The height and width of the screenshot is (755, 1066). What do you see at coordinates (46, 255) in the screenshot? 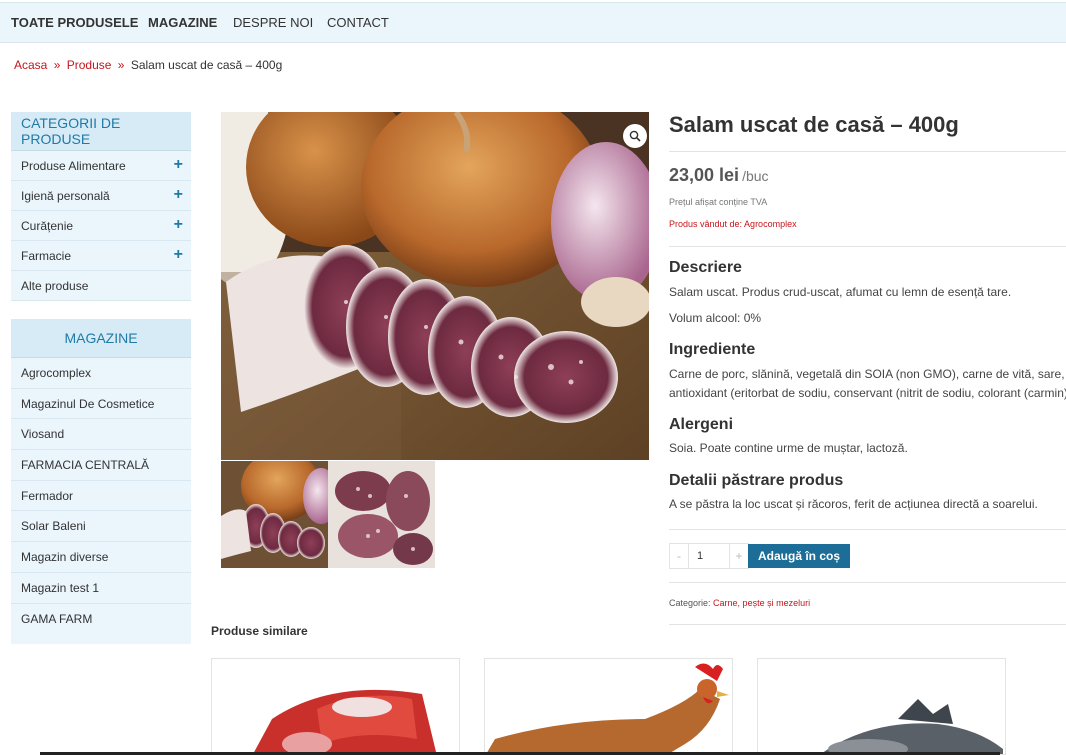
I see `category-label: Farmacie` at bounding box center [46, 255].